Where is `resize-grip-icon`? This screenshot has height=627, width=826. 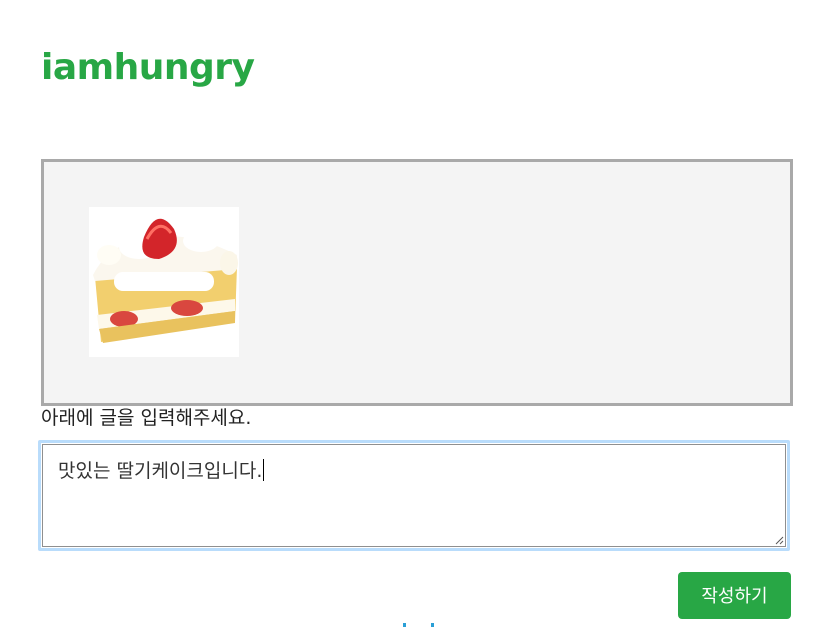 resize-grip-icon is located at coordinates (779, 540).